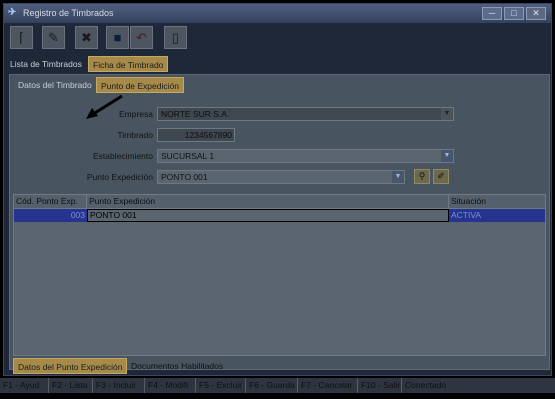 The height and width of the screenshot is (399, 555). Describe the element at coordinates (305, 156) in the screenshot. I see `establecimiento-select: SUCURSAL 1 ▼` at that location.